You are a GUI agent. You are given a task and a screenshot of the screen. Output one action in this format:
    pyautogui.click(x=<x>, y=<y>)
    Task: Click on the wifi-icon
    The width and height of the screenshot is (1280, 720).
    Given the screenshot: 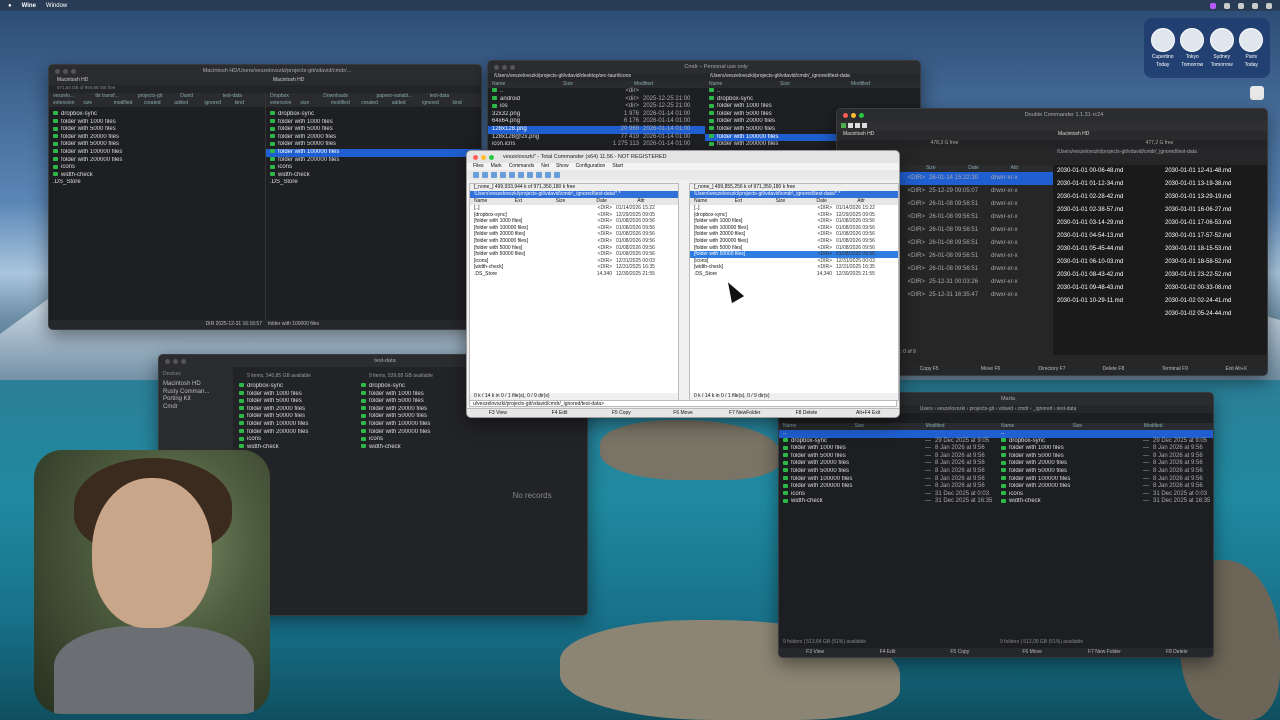 What is the action you would take?
    pyautogui.click(x=1241, y=5)
    